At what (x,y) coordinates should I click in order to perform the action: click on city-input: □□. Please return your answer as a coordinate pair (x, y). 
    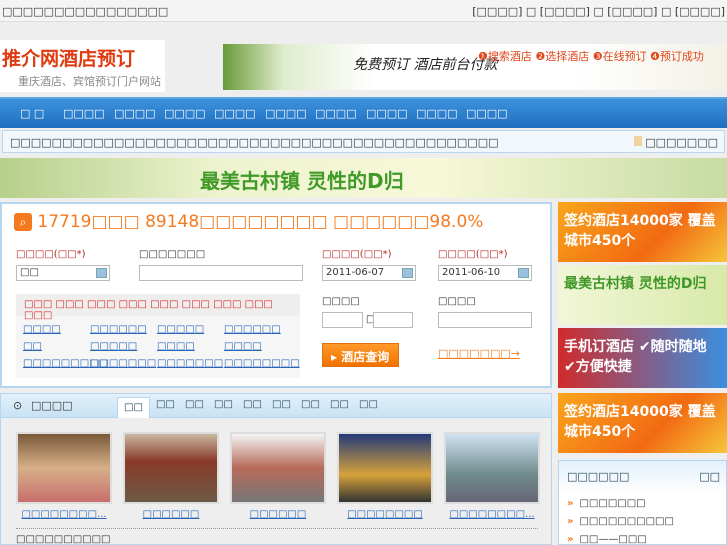
    Looking at the image, I should click on (63, 273).